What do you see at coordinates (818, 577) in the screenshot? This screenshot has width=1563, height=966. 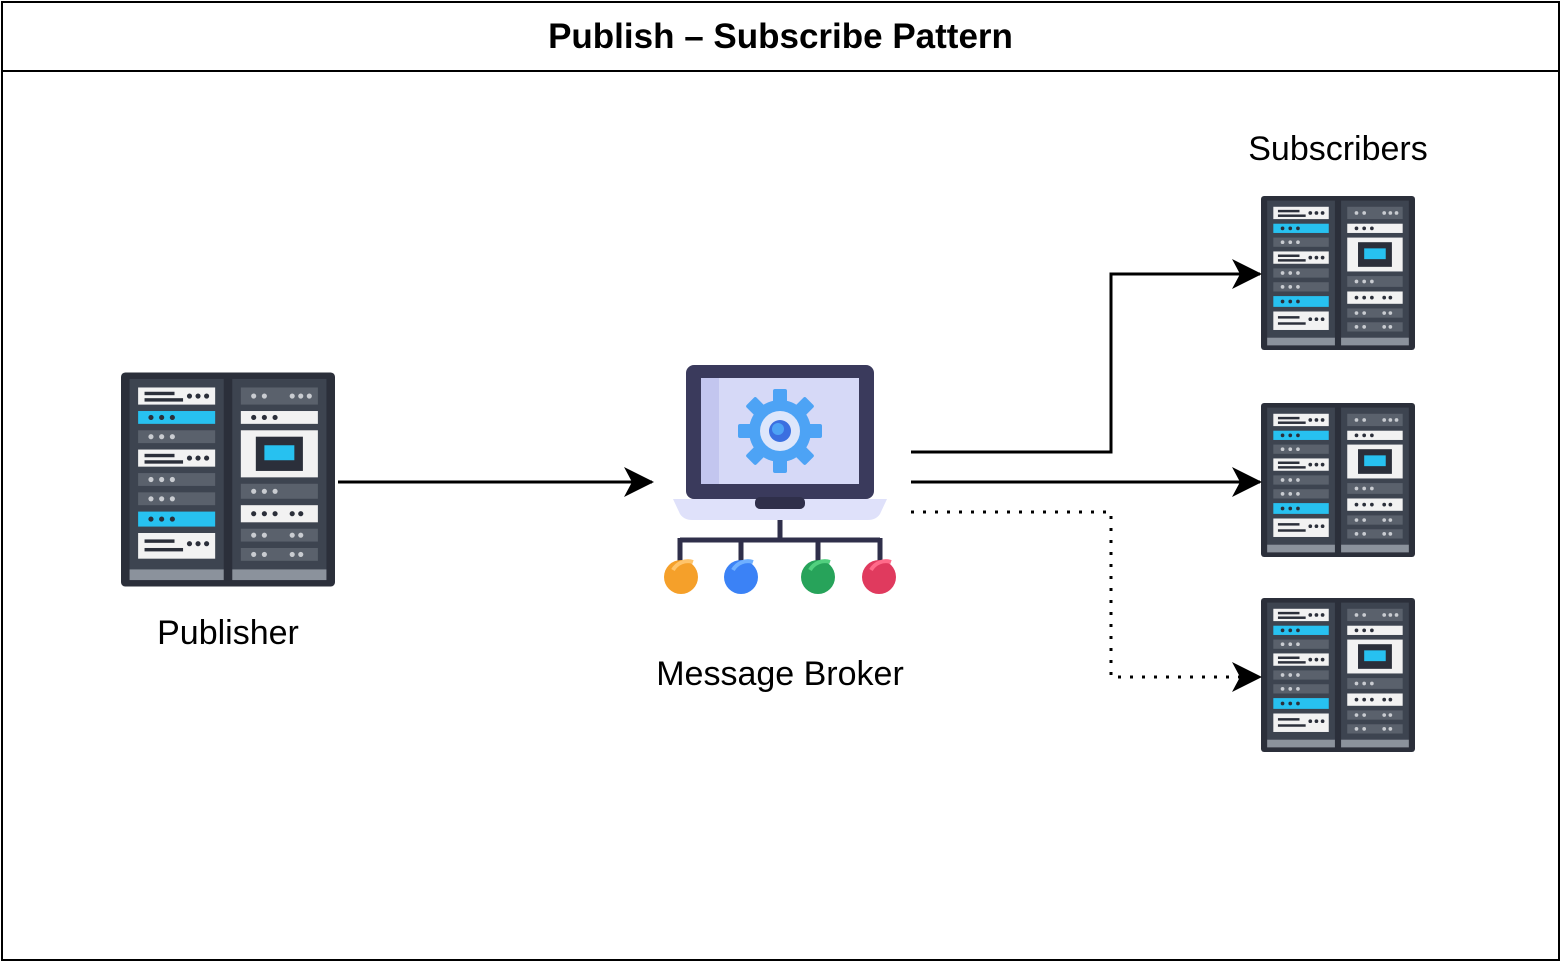 I see `green-node-icon` at bounding box center [818, 577].